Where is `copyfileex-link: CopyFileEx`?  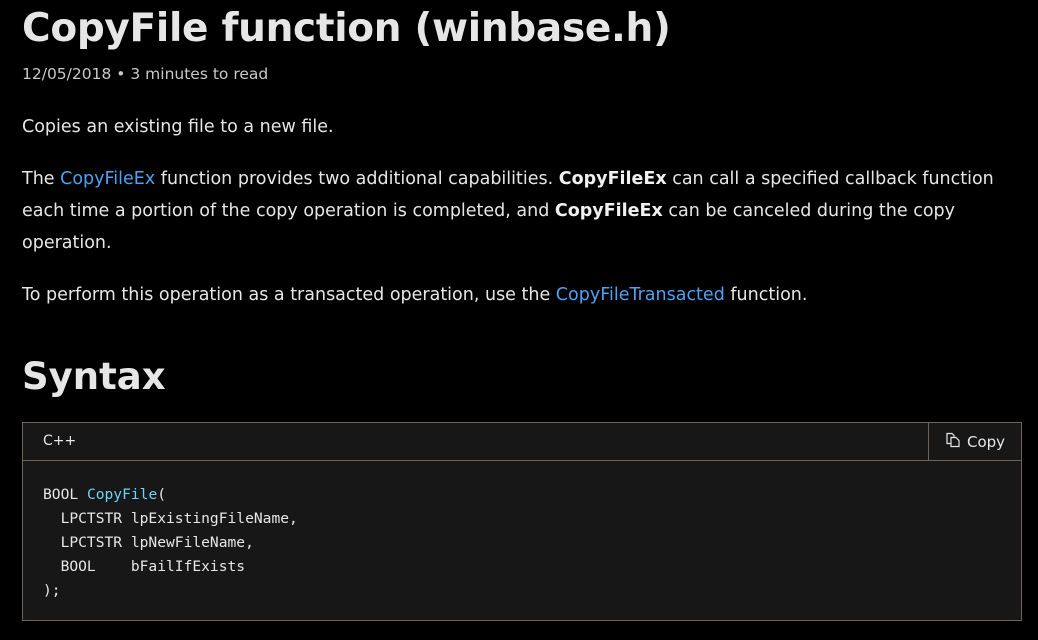 copyfileex-link: CopyFileEx is located at coordinates (107, 179).